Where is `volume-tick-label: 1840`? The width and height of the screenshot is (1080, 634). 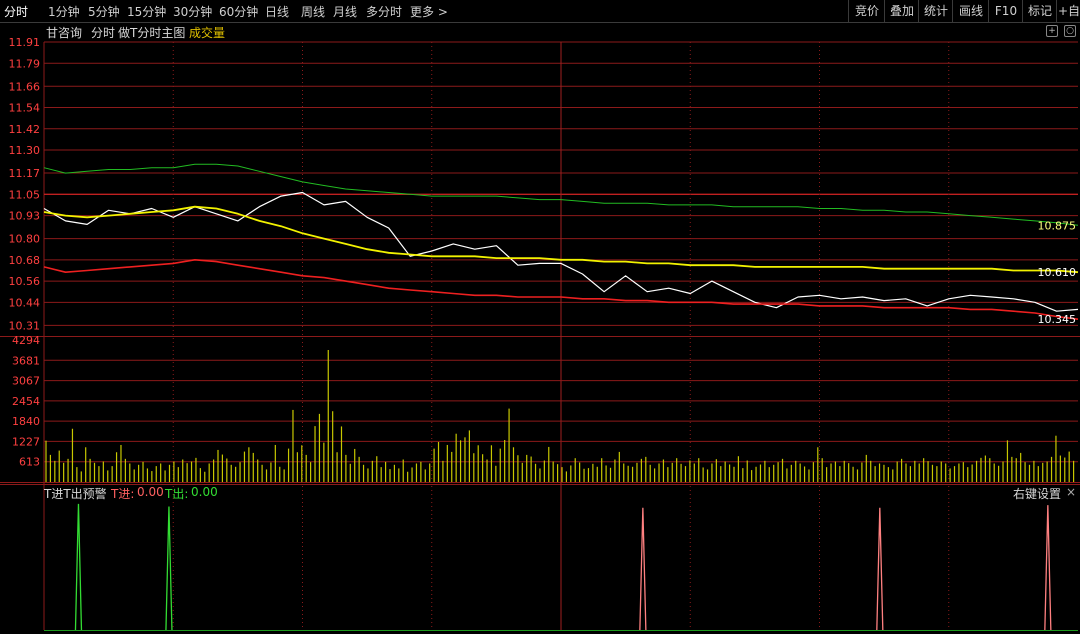
volume-tick-label: 1840 is located at coordinates (26, 421).